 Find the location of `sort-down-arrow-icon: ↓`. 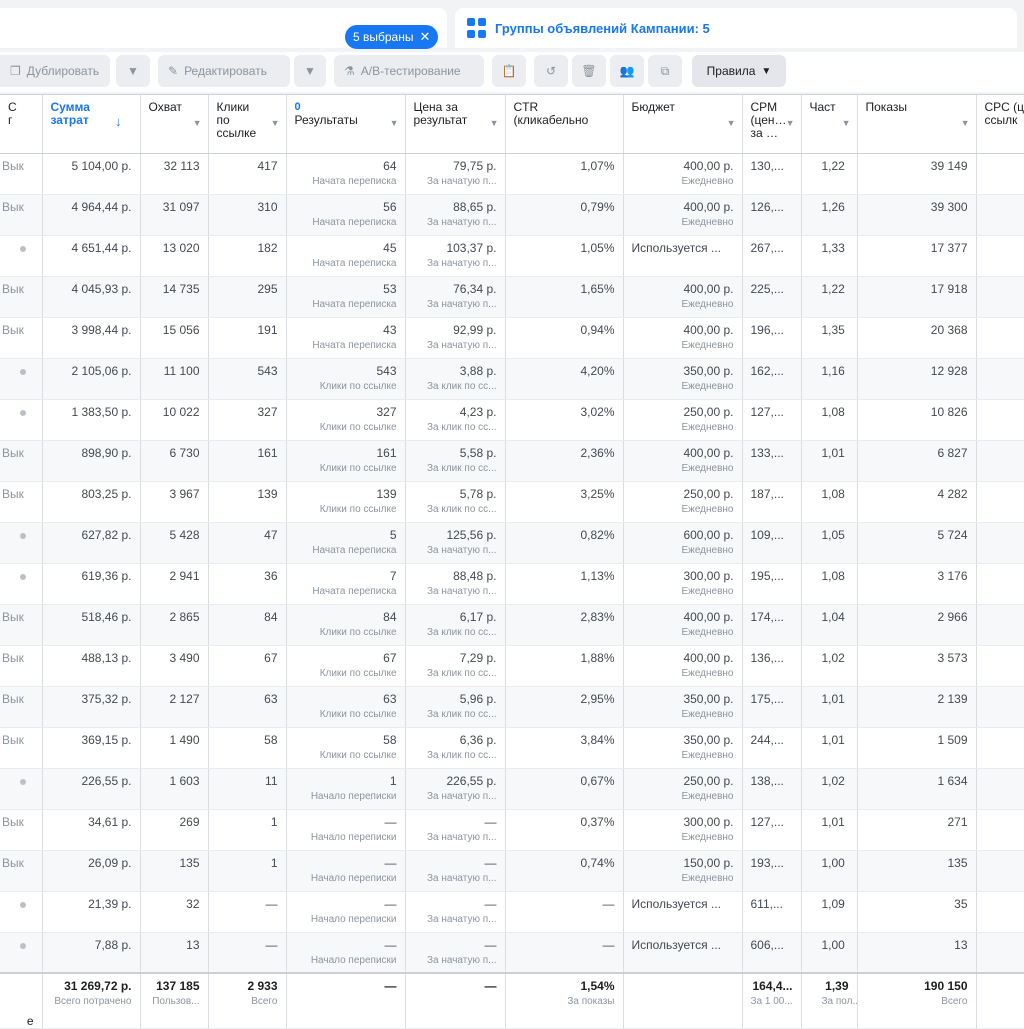

sort-down-arrow-icon: ↓ is located at coordinates (118, 121).